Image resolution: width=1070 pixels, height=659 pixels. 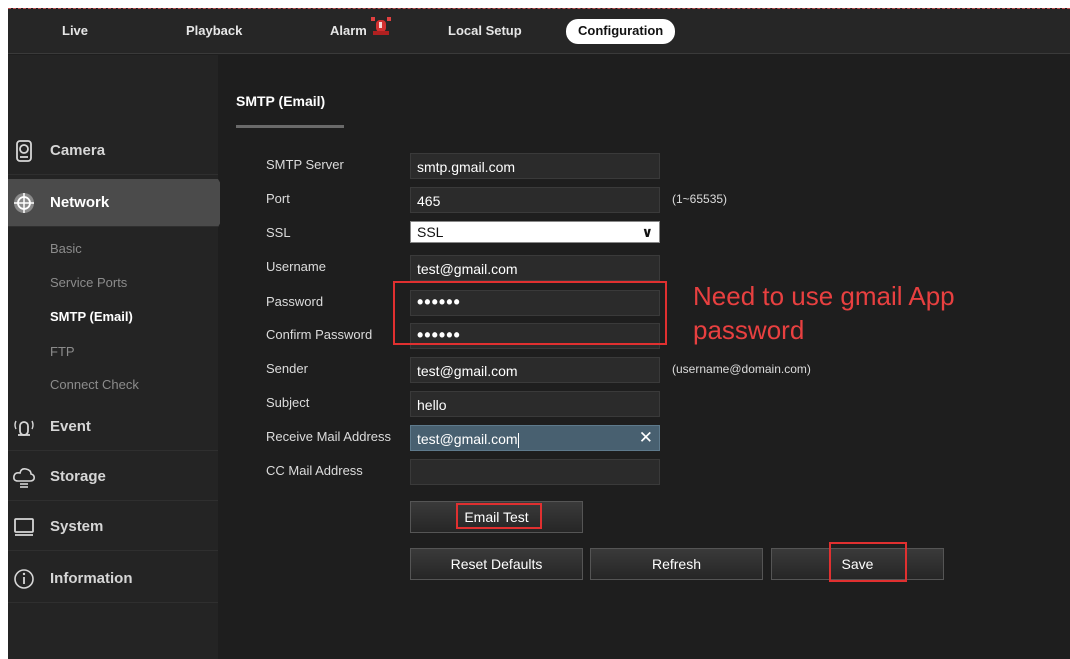 I want to click on receive-mail-value: test@gmail.com, so click(x=467, y=439).